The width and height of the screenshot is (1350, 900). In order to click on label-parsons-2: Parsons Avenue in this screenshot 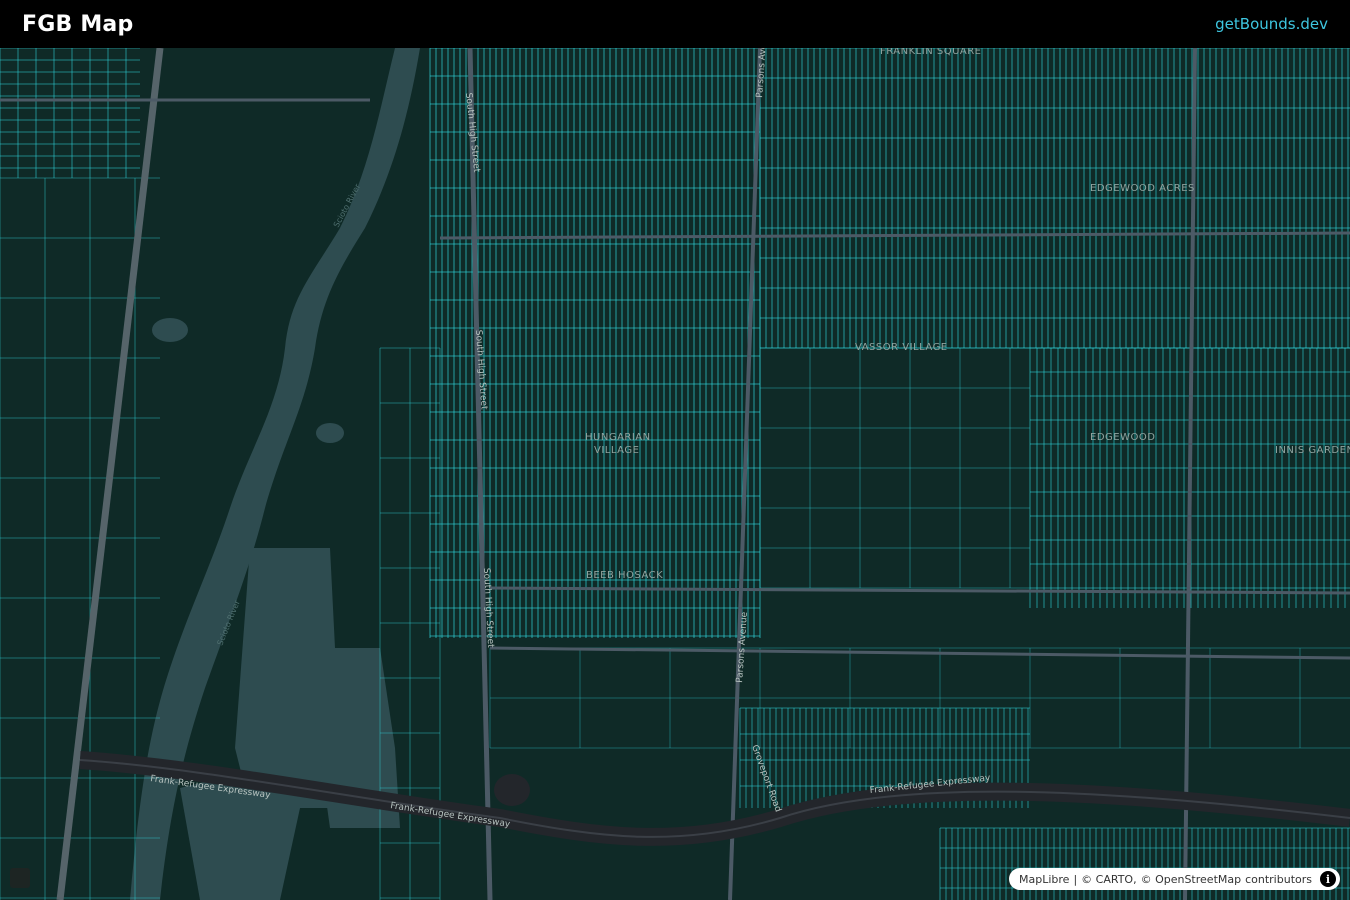, I will do `click(742, 647)`.